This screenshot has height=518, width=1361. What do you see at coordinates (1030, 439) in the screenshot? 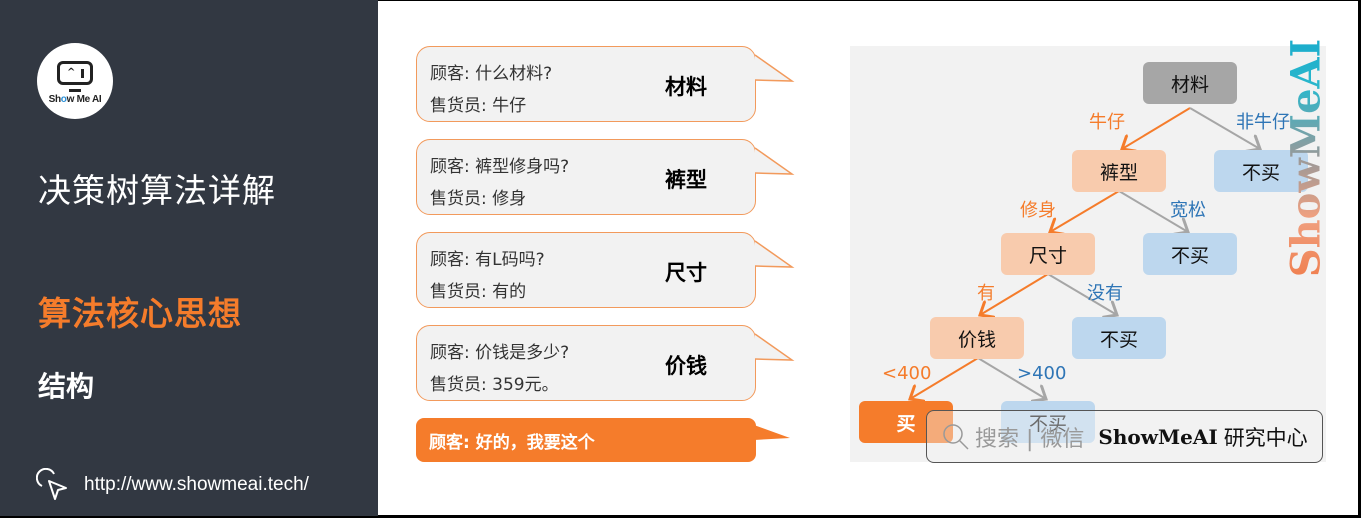
I see `search-hint: 搜索 | 微信` at bounding box center [1030, 439].